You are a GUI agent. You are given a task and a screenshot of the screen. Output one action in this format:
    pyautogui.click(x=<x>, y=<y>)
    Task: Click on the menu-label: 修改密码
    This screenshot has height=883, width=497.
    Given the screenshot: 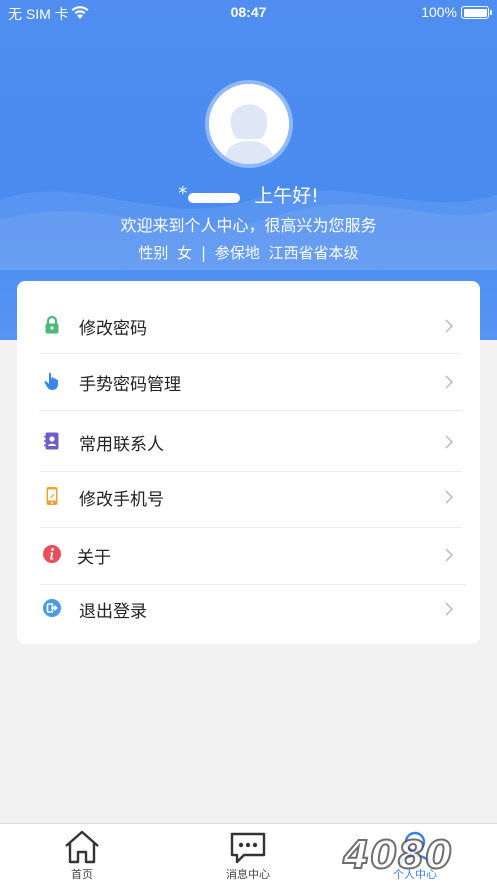 What is the action you would take?
    pyautogui.click(x=113, y=329)
    